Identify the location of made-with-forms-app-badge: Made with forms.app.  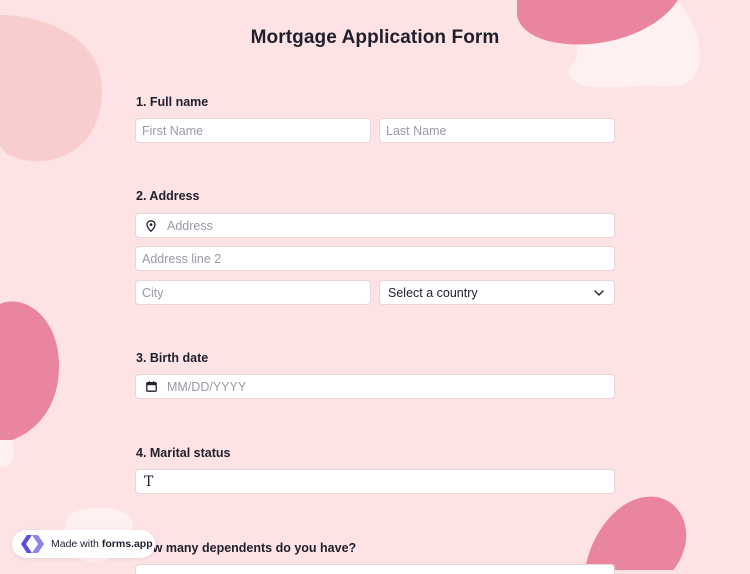
(83, 544).